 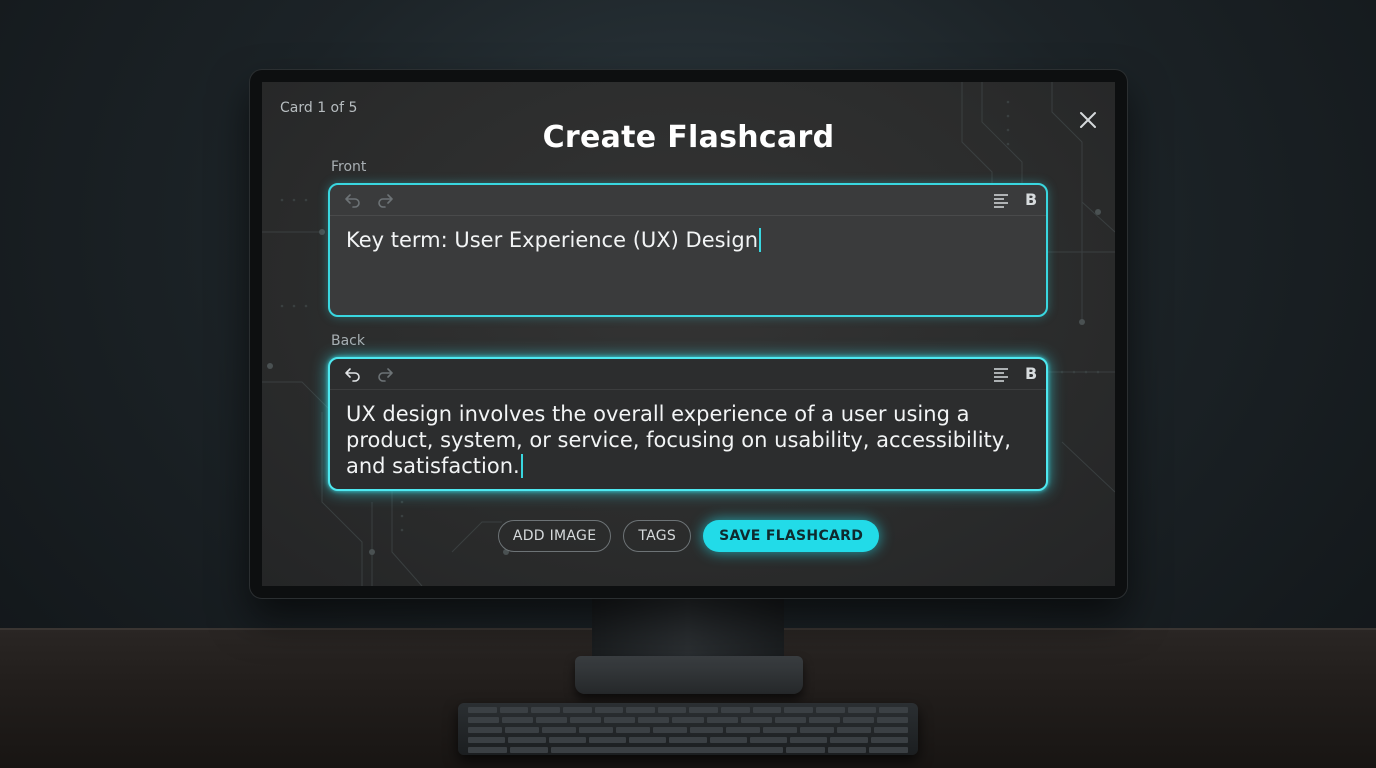 What do you see at coordinates (688, 200) in the screenshot?
I see `front-editor-toolbar: B` at bounding box center [688, 200].